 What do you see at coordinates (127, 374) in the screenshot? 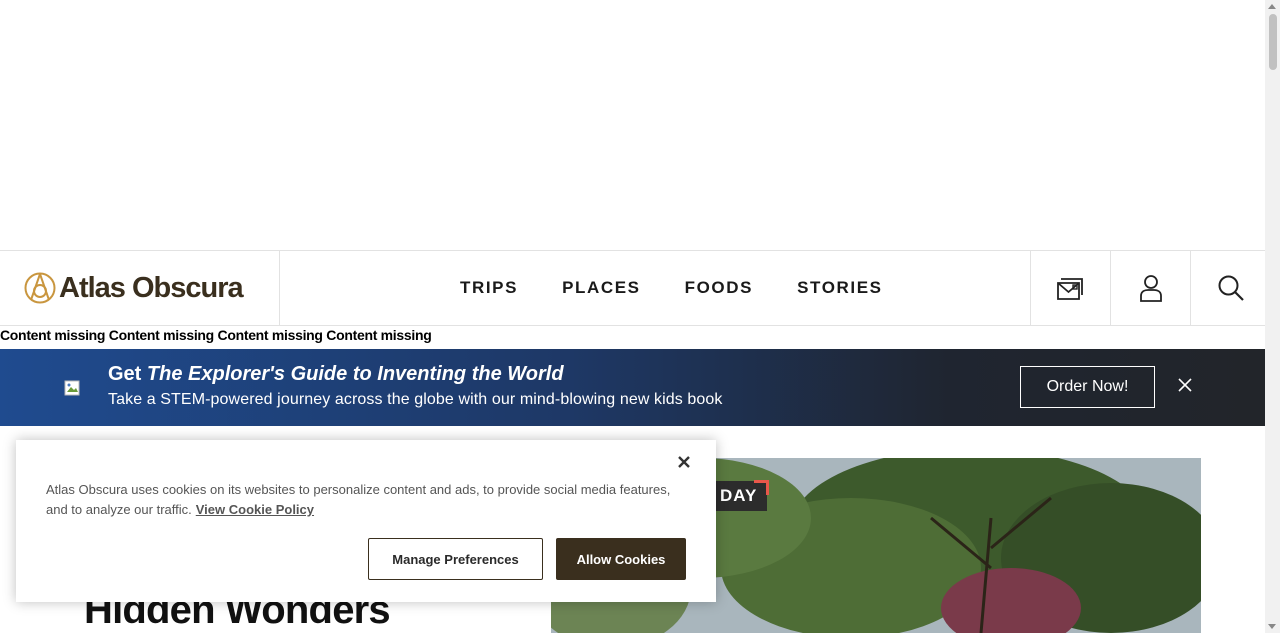
I see `promo-title-prefix: Get` at bounding box center [127, 374].